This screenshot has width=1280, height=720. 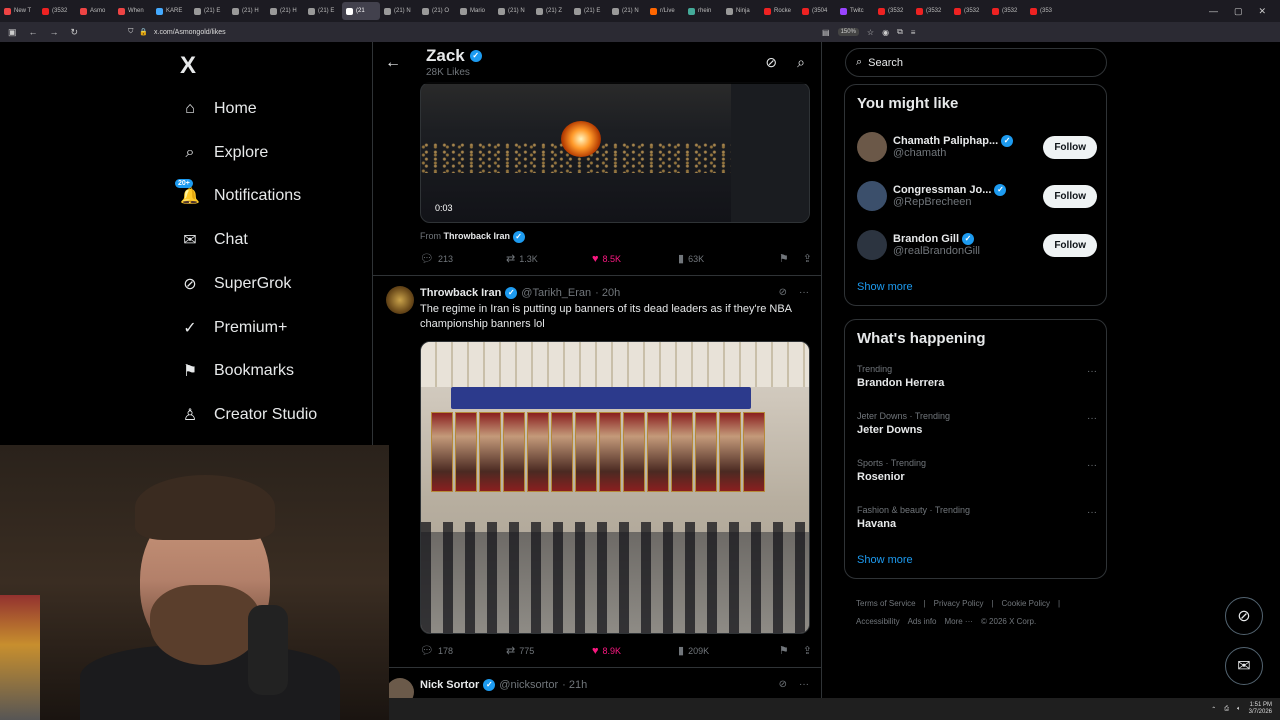 What do you see at coordinates (977, 470) in the screenshot?
I see `trend-item: Sports · Trending Rosenior ···` at bounding box center [977, 470].